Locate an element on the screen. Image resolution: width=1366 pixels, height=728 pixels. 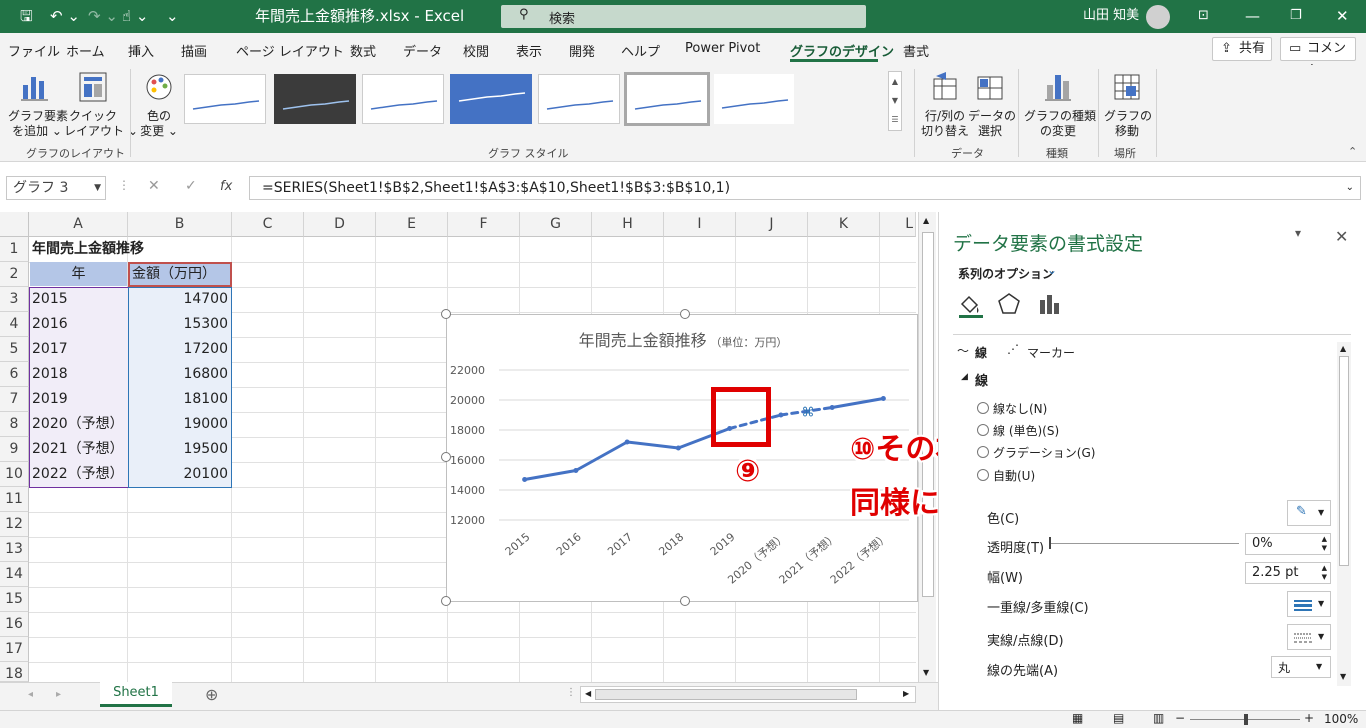
column-header: D is located at coordinates (340, 224).